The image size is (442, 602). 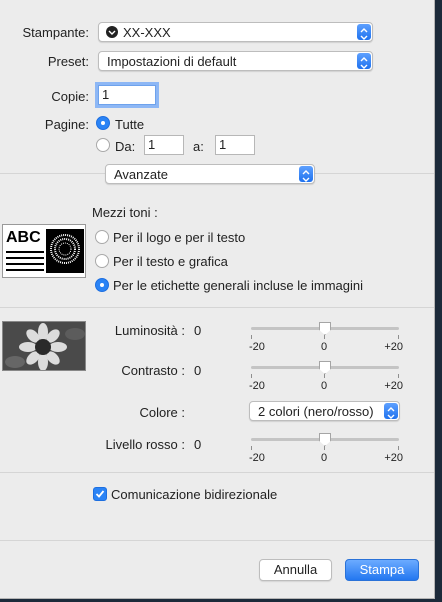 What do you see at coordinates (306, 174) in the screenshot?
I see `section-stepper-icon` at bounding box center [306, 174].